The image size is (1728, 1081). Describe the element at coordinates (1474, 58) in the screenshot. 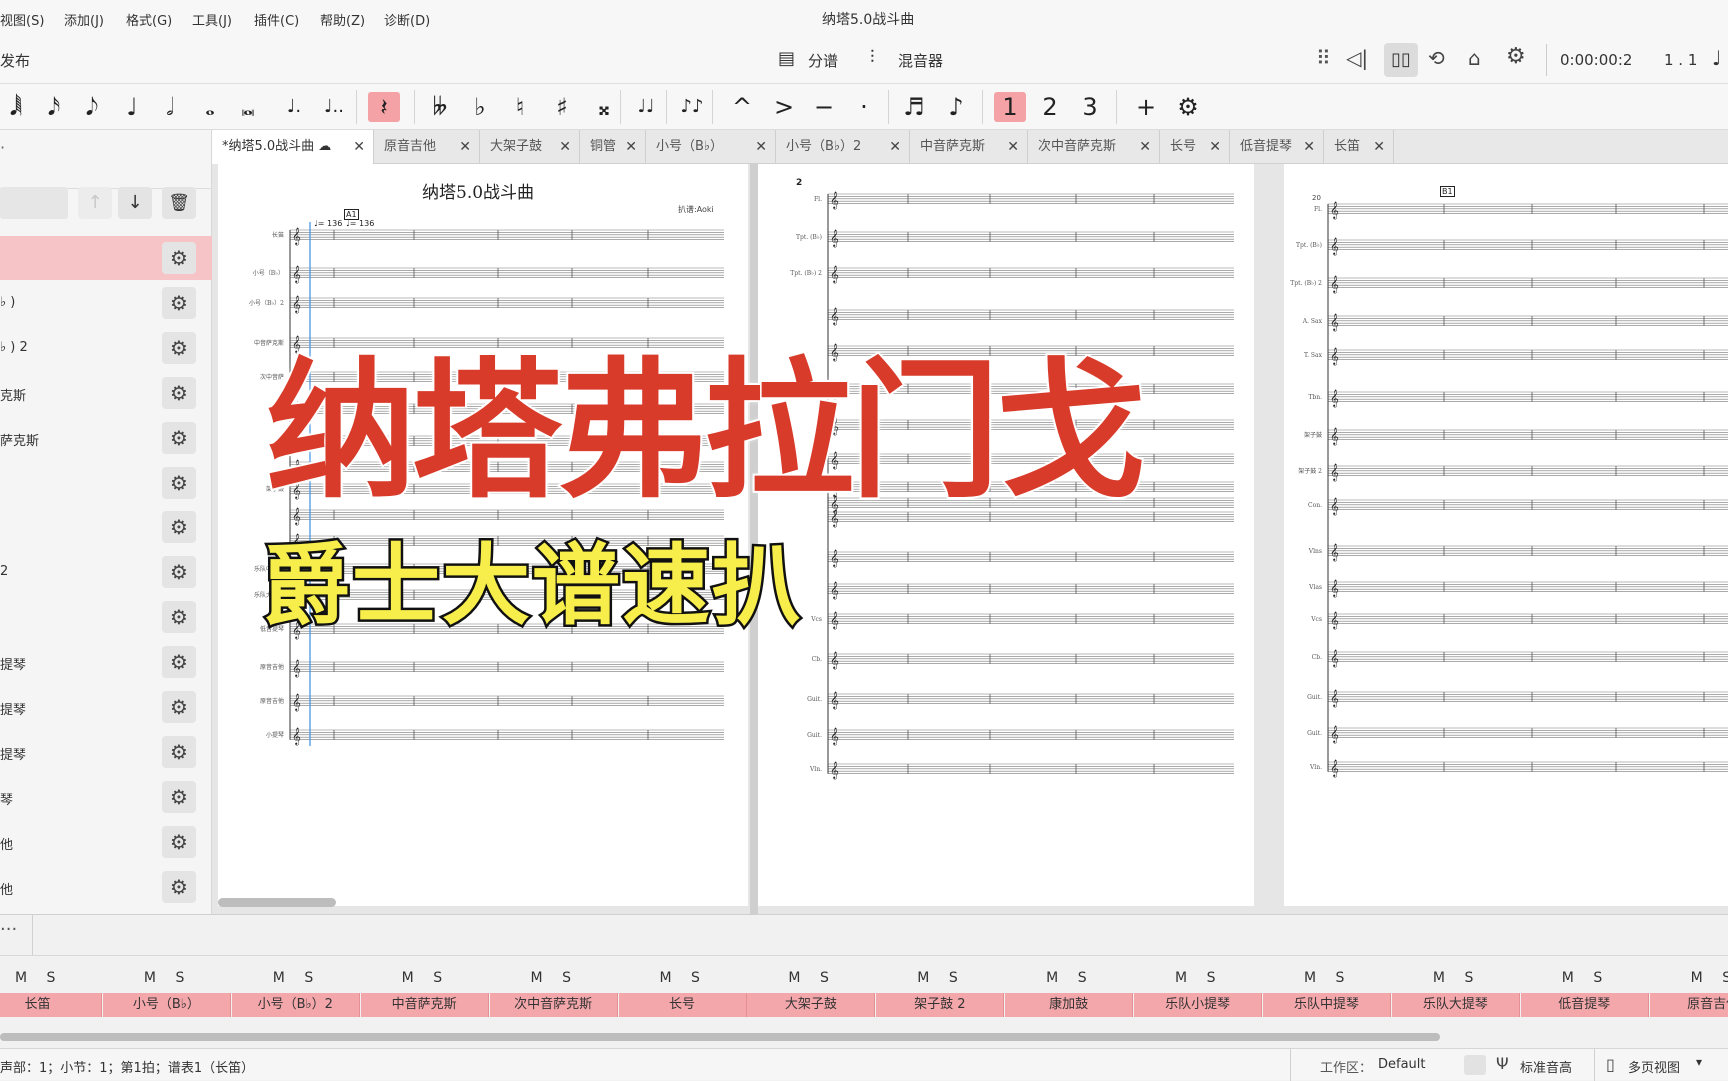

I see `metronome-icon: ⌂` at that location.